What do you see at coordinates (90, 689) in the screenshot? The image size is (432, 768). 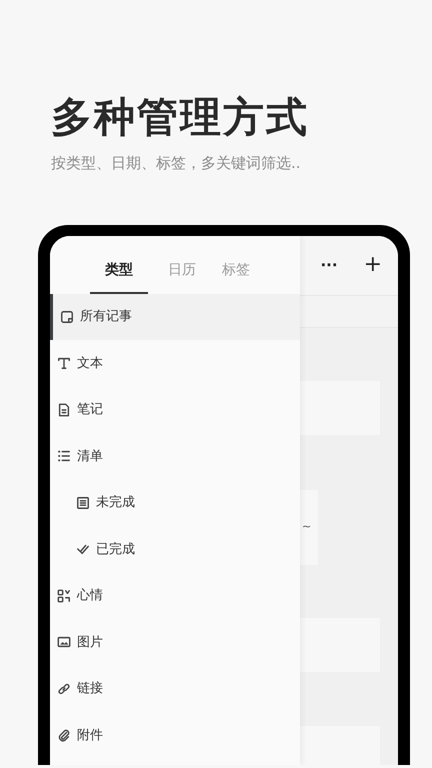 I see `category-label: 链接` at bounding box center [90, 689].